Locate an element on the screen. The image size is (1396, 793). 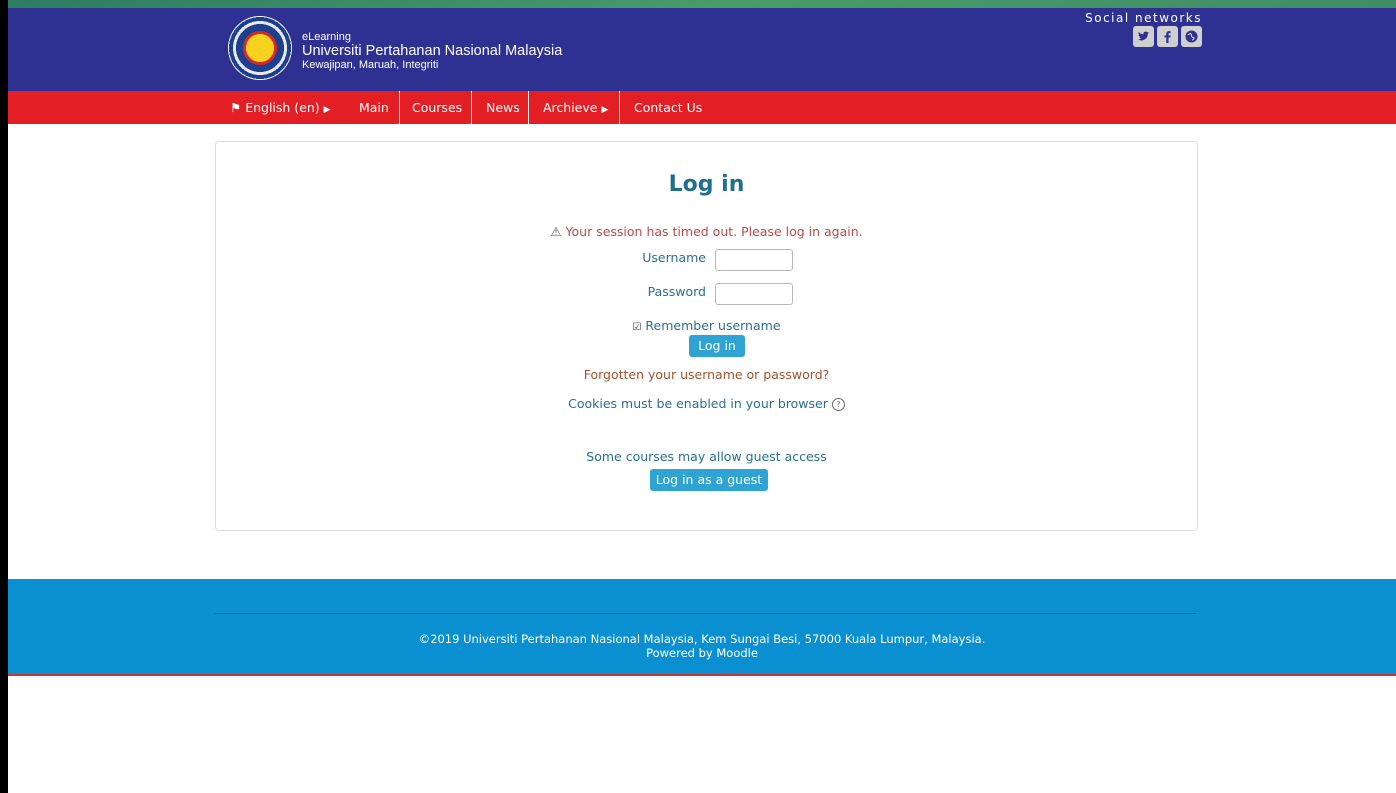
password-input is located at coordinates (754, 294).